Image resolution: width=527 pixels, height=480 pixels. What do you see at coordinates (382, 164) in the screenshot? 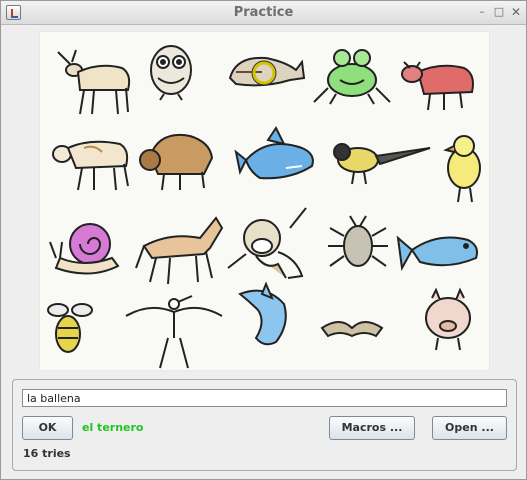
I see `bird-drawing` at bounding box center [382, 164].